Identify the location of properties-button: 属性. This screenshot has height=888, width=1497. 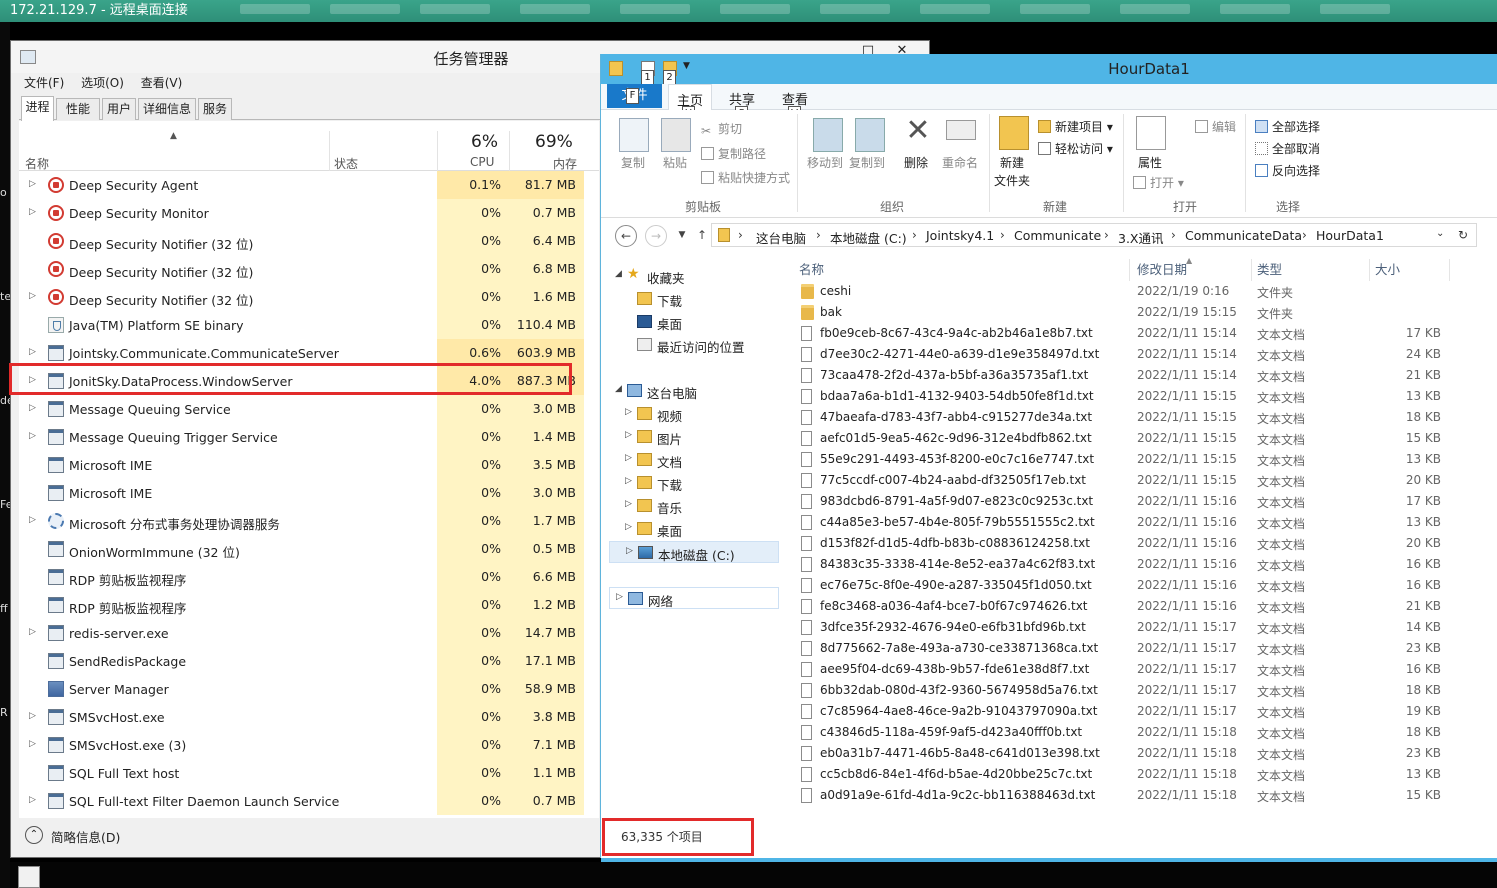
(1150, 162).